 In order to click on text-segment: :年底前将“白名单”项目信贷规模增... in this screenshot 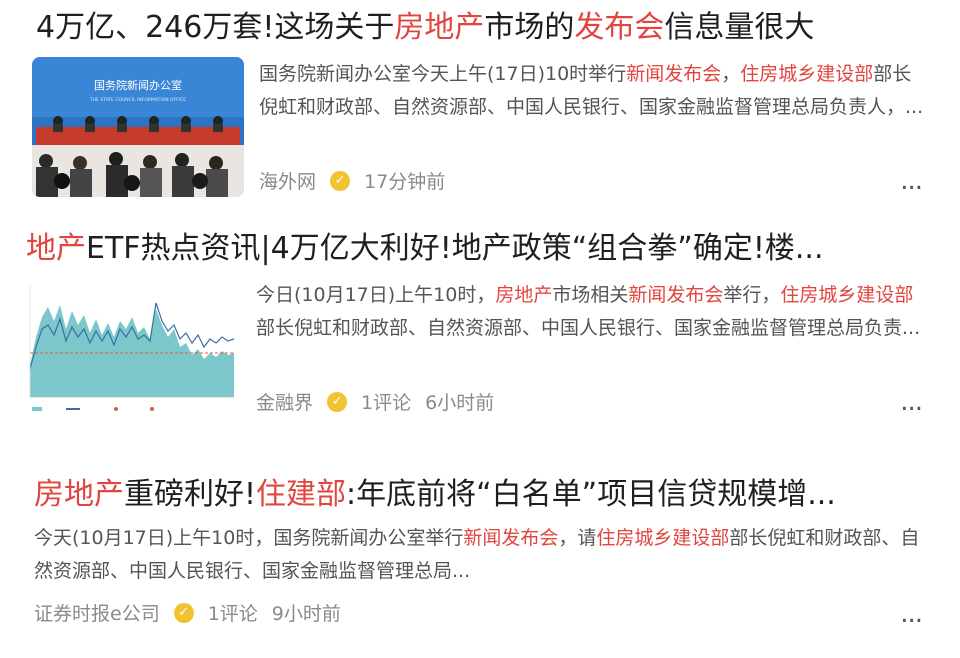, I will do `click(591, 494)`.